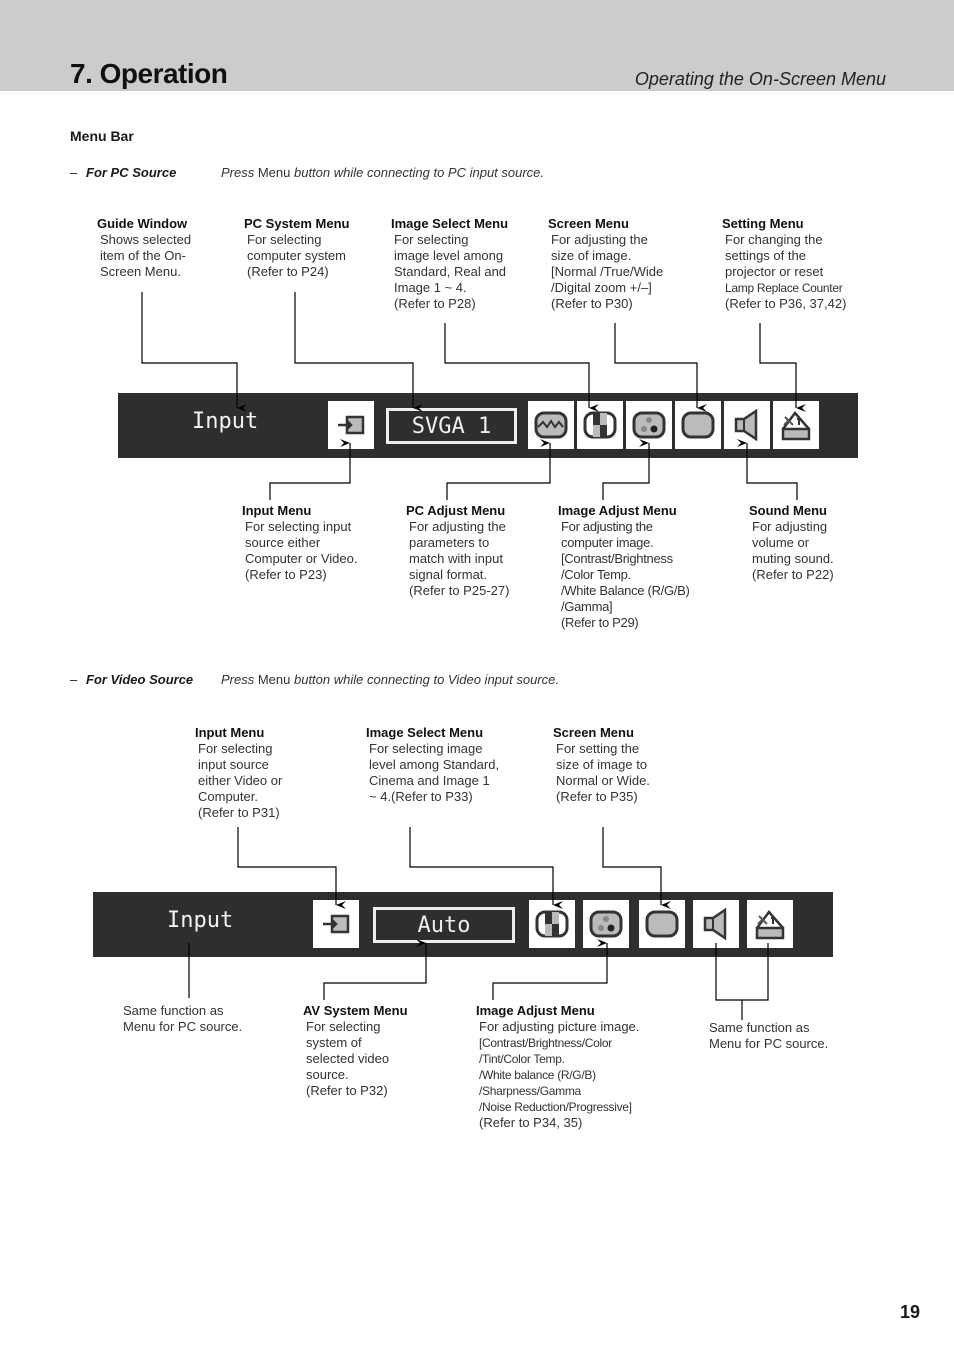 This screenshot has width=954, height=1351. I want to click on leader-image-adjust, so click(626, 469).